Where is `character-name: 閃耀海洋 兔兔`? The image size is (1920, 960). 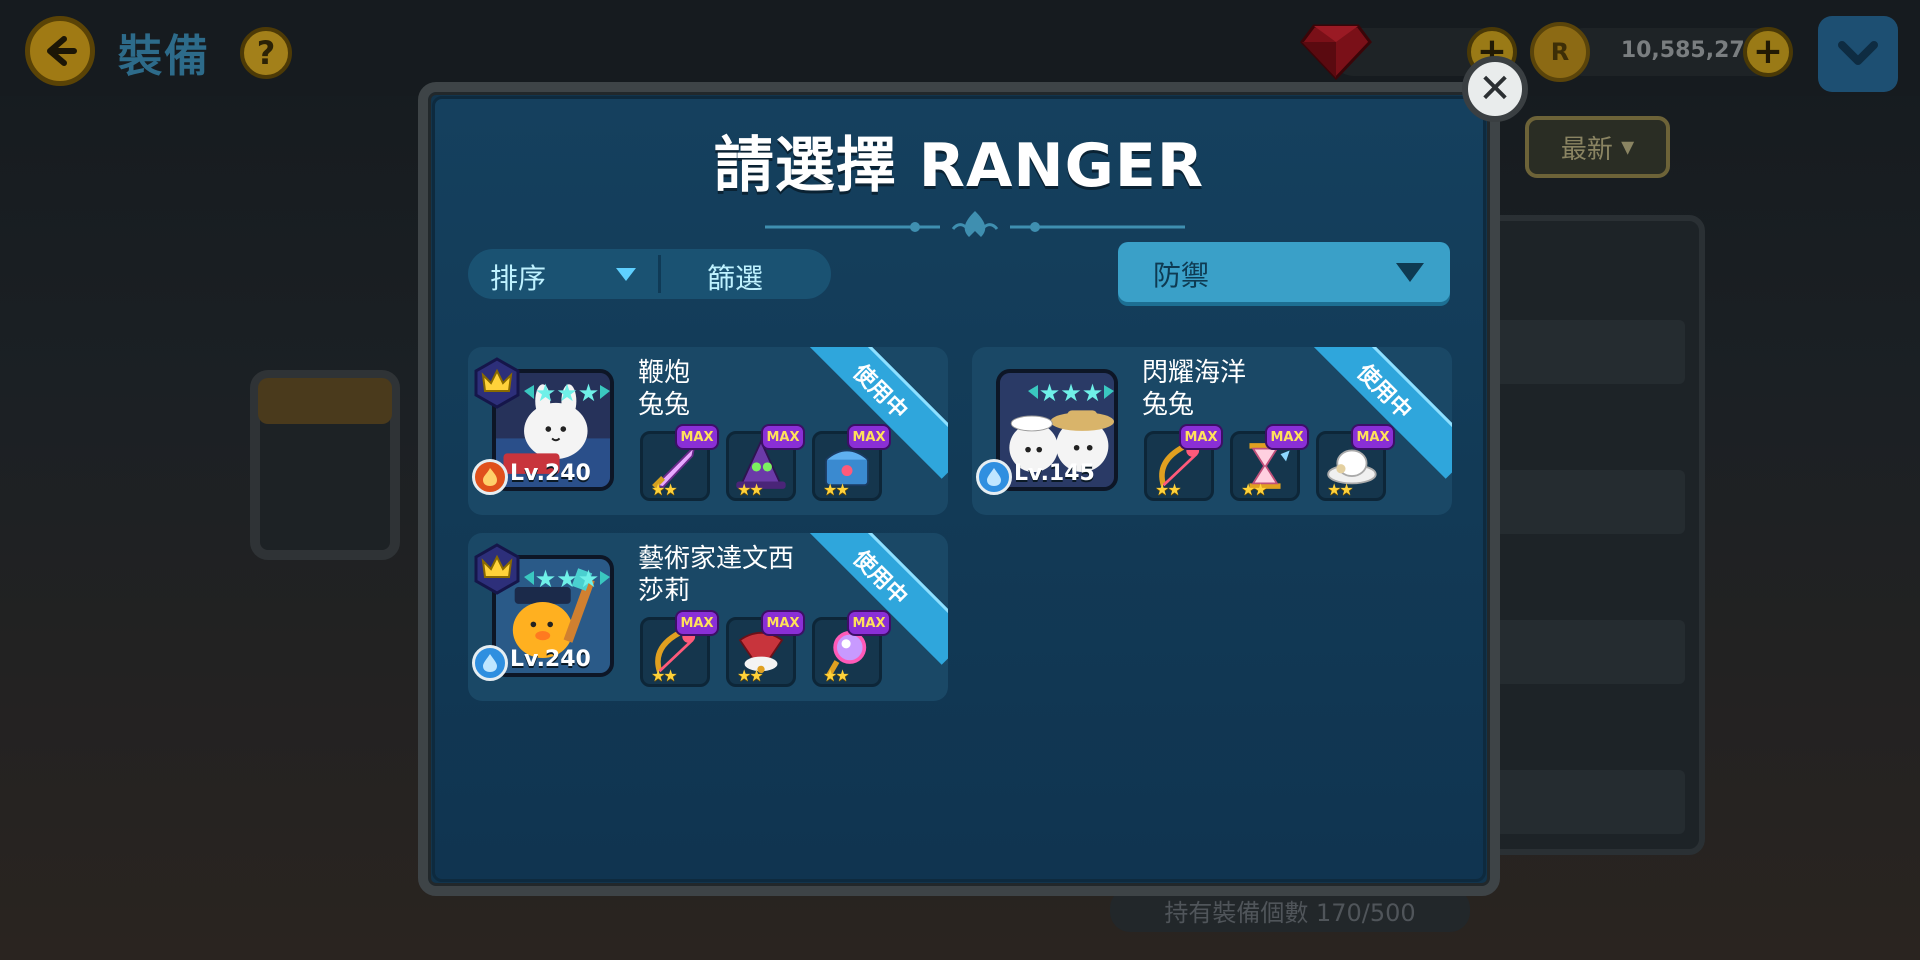
character-name: 閃耀海洋 兔兔 is located at coordinates (1194, 389).